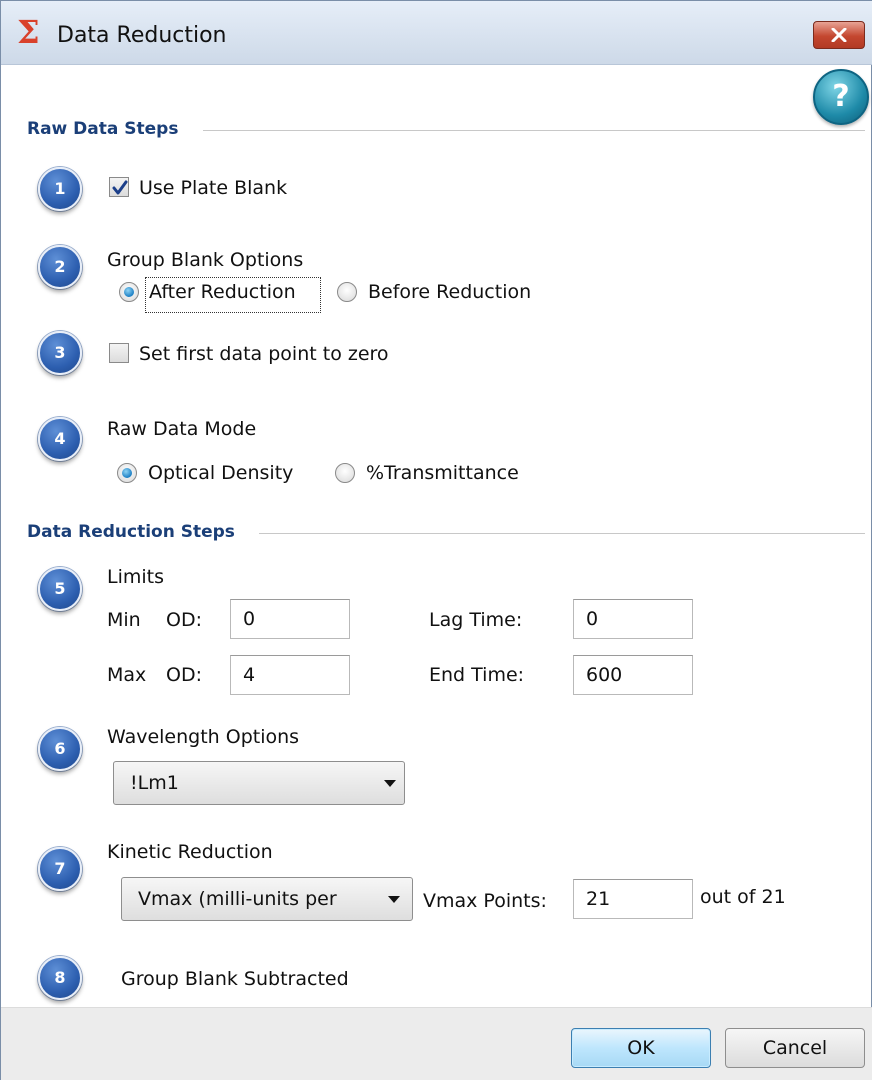  I want to click on cancel-button: Cancel, so click(795, 1048).